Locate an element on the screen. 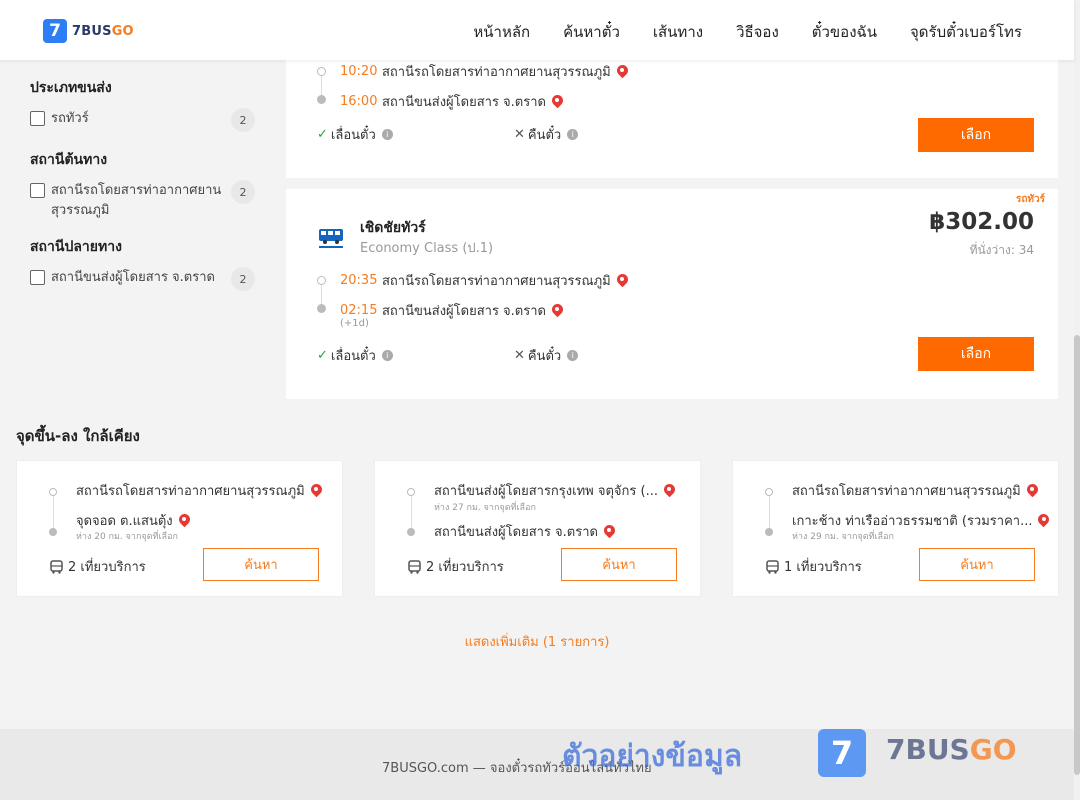  nav-how-to-book: วิธีจอง is located at coordinates (757, 32).